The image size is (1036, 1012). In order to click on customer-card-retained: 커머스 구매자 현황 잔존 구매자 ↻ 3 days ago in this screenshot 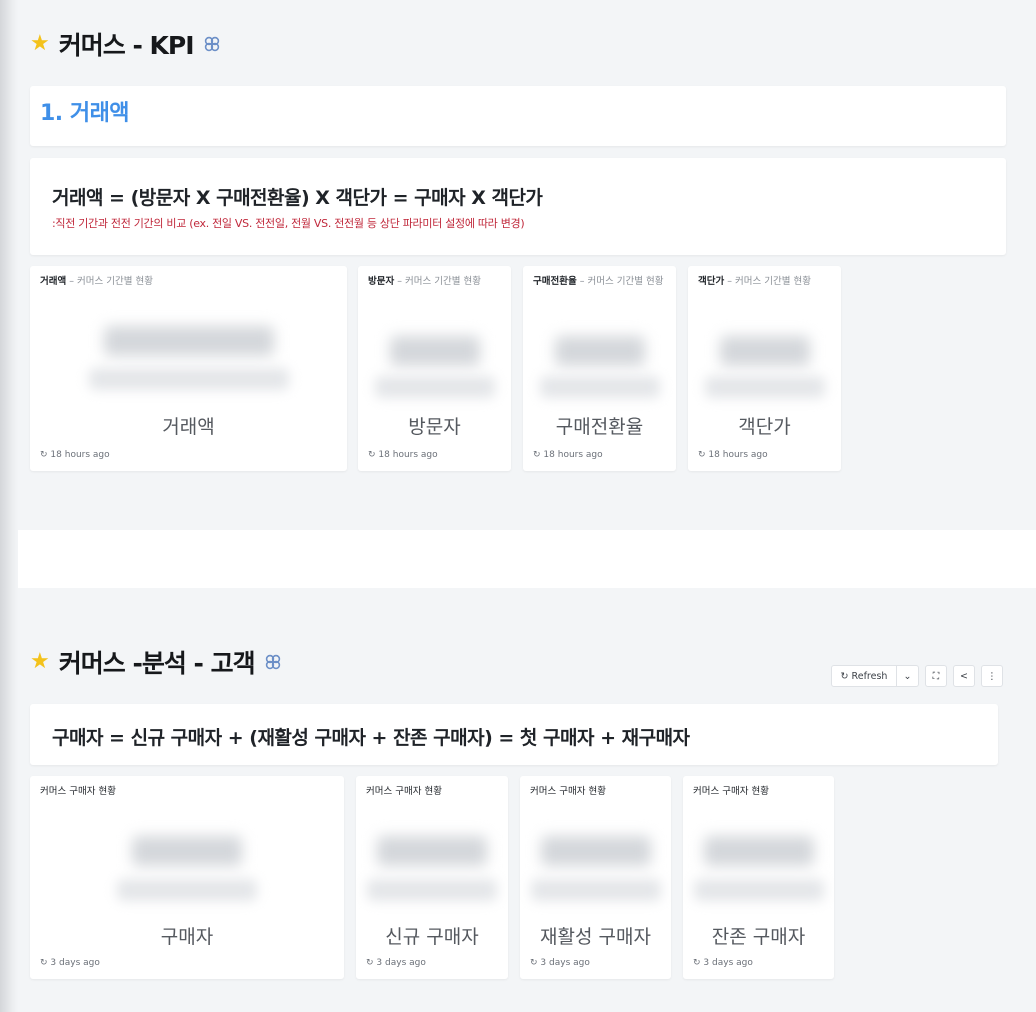, I will do `click(758, 877)`.